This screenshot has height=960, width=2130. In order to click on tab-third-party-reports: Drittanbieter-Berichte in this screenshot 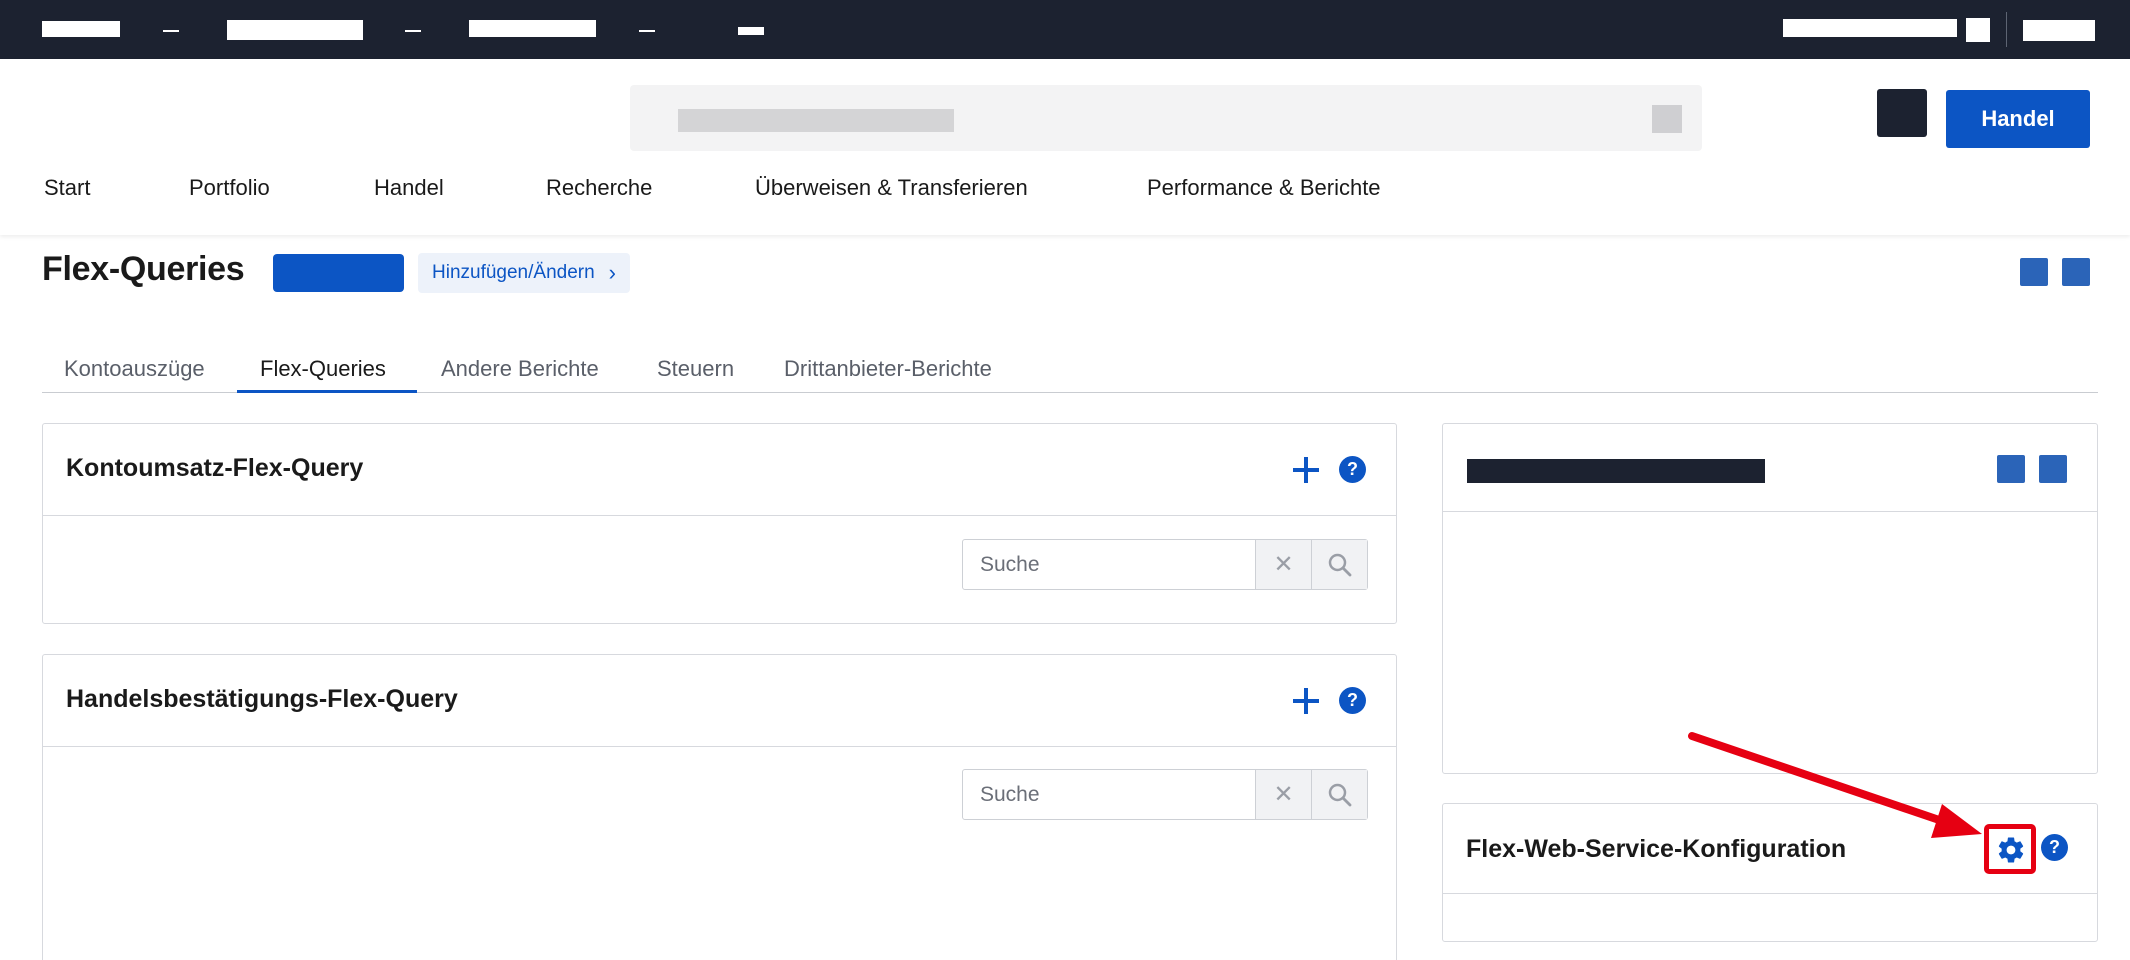, I will do `click(888, 374)`.